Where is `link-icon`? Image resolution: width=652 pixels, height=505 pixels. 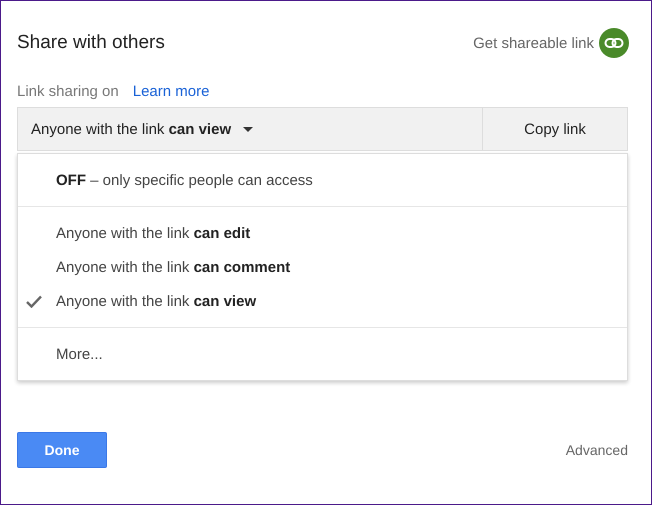
link-icon is located at coordinates (614, 43).